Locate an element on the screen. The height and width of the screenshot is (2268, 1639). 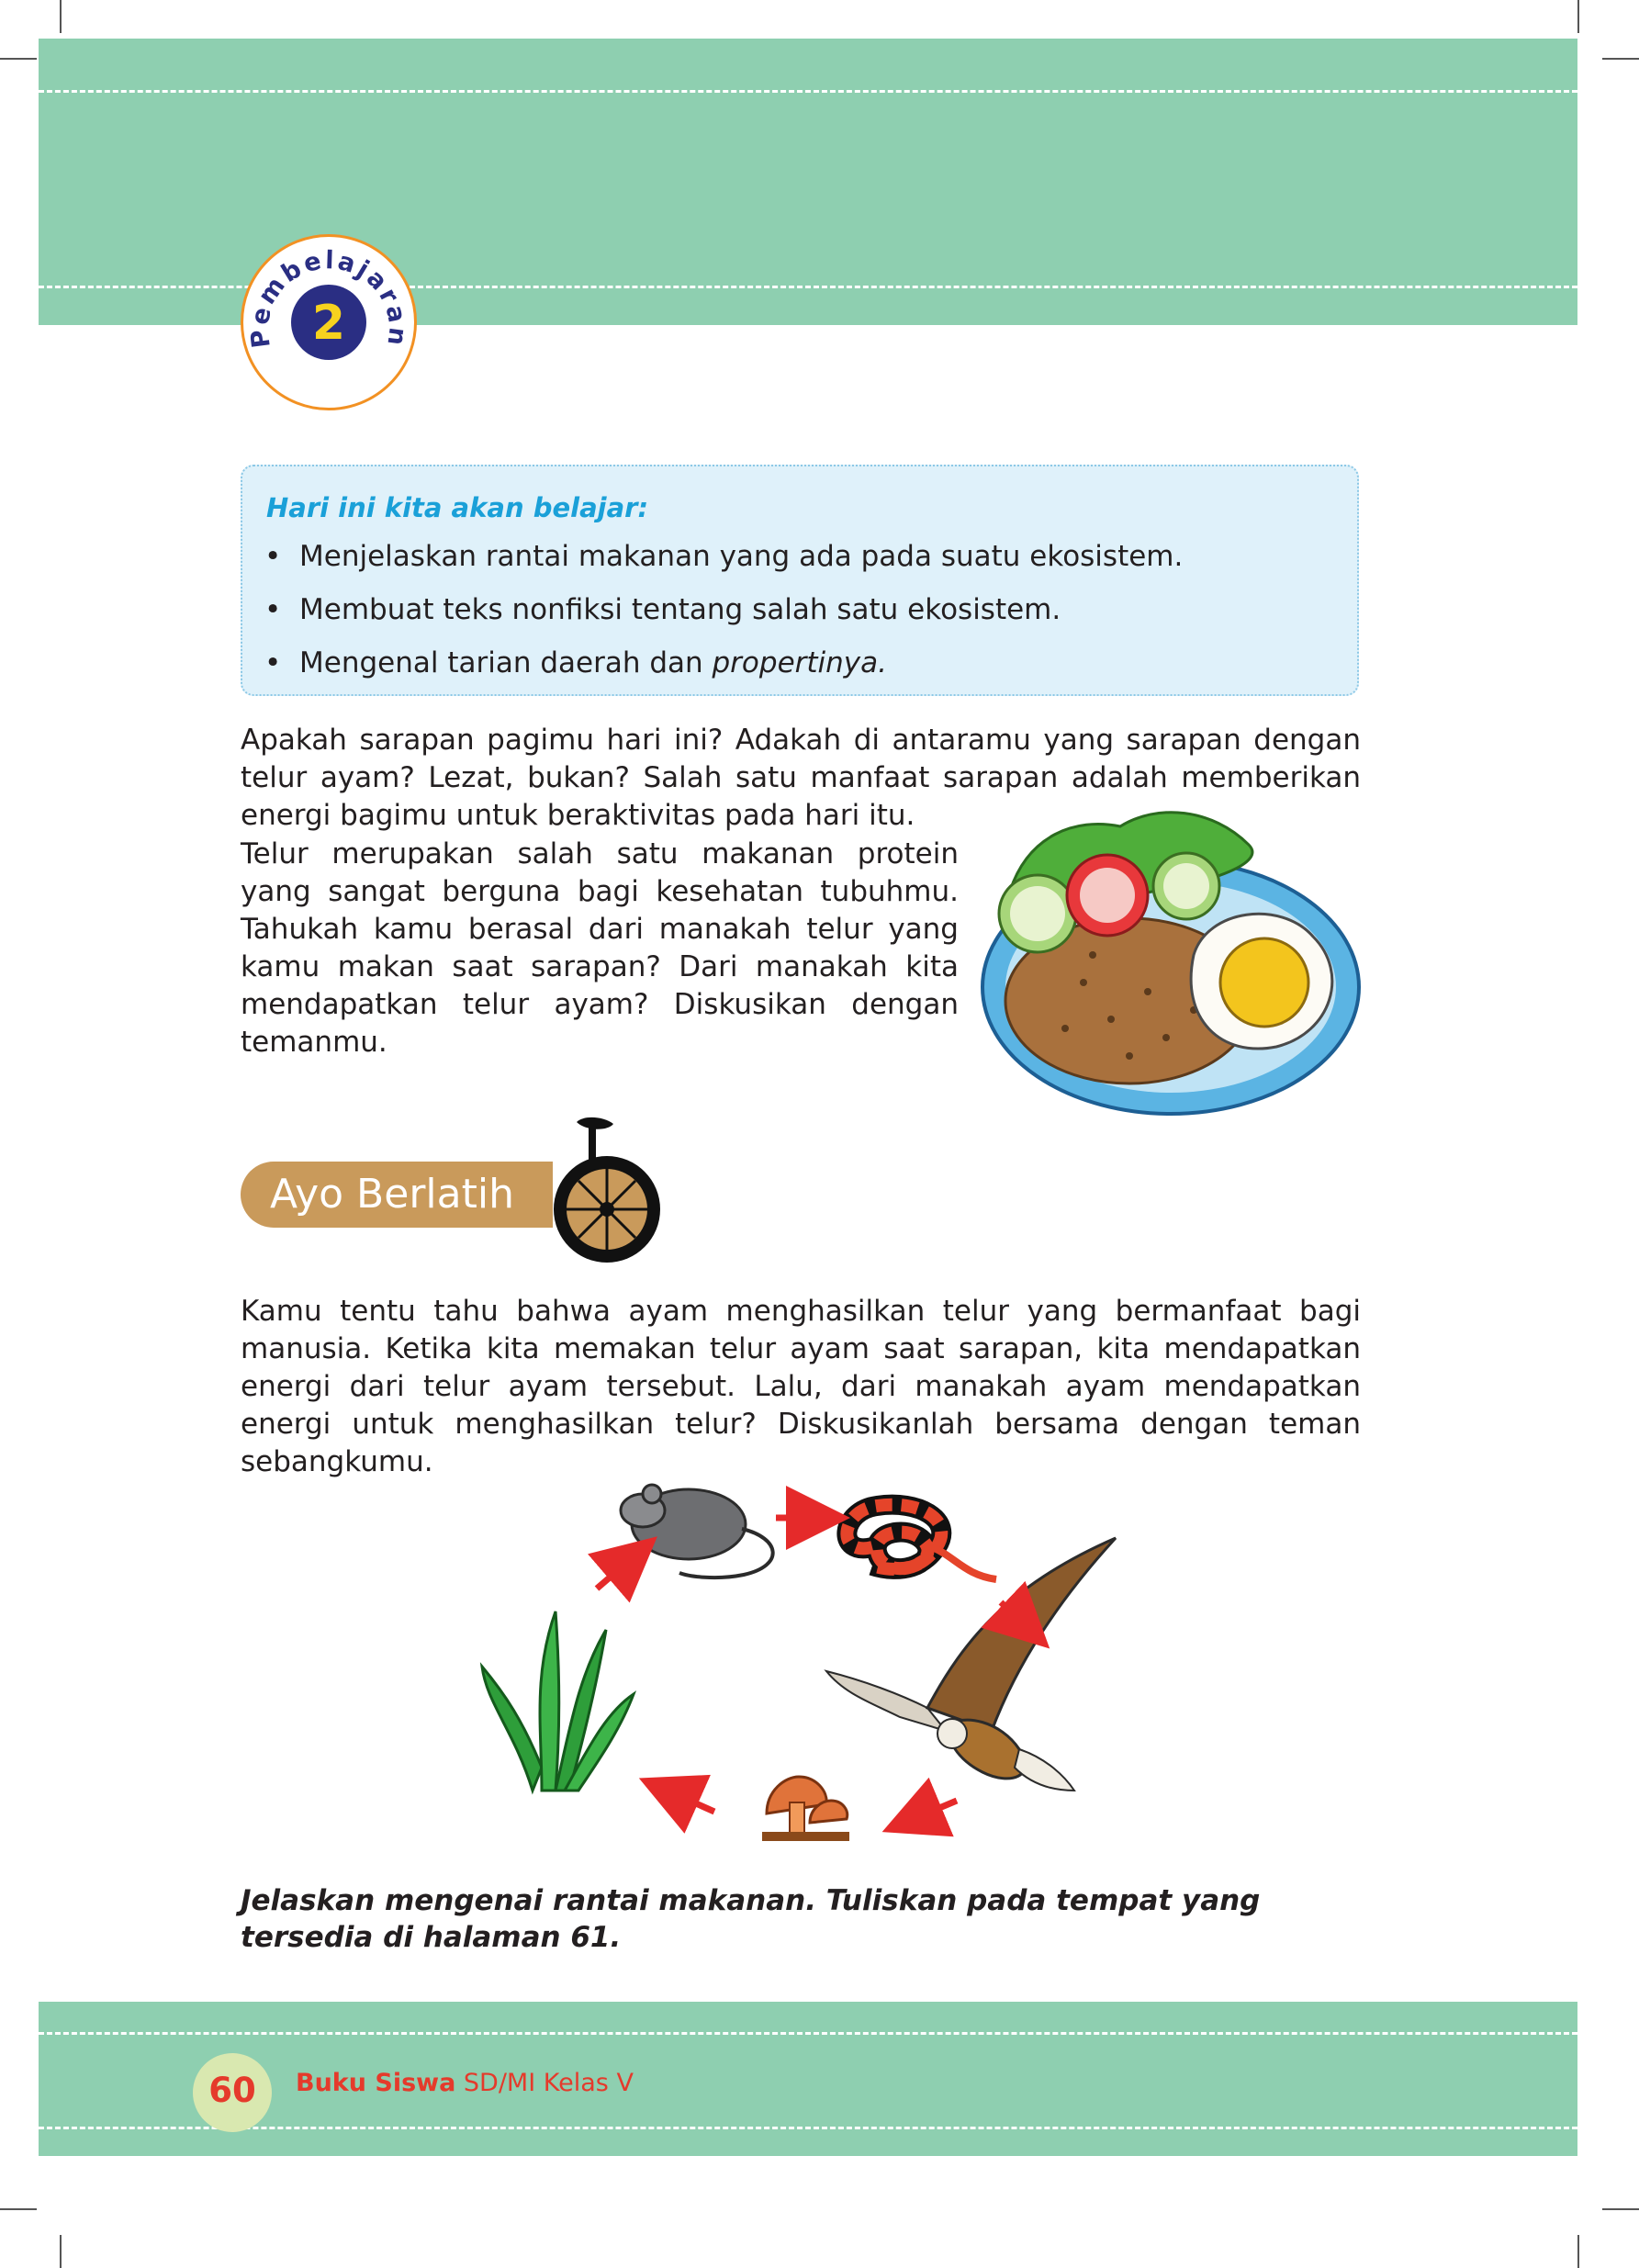
lesson-number: 2 is located at coordinates (328, 323).